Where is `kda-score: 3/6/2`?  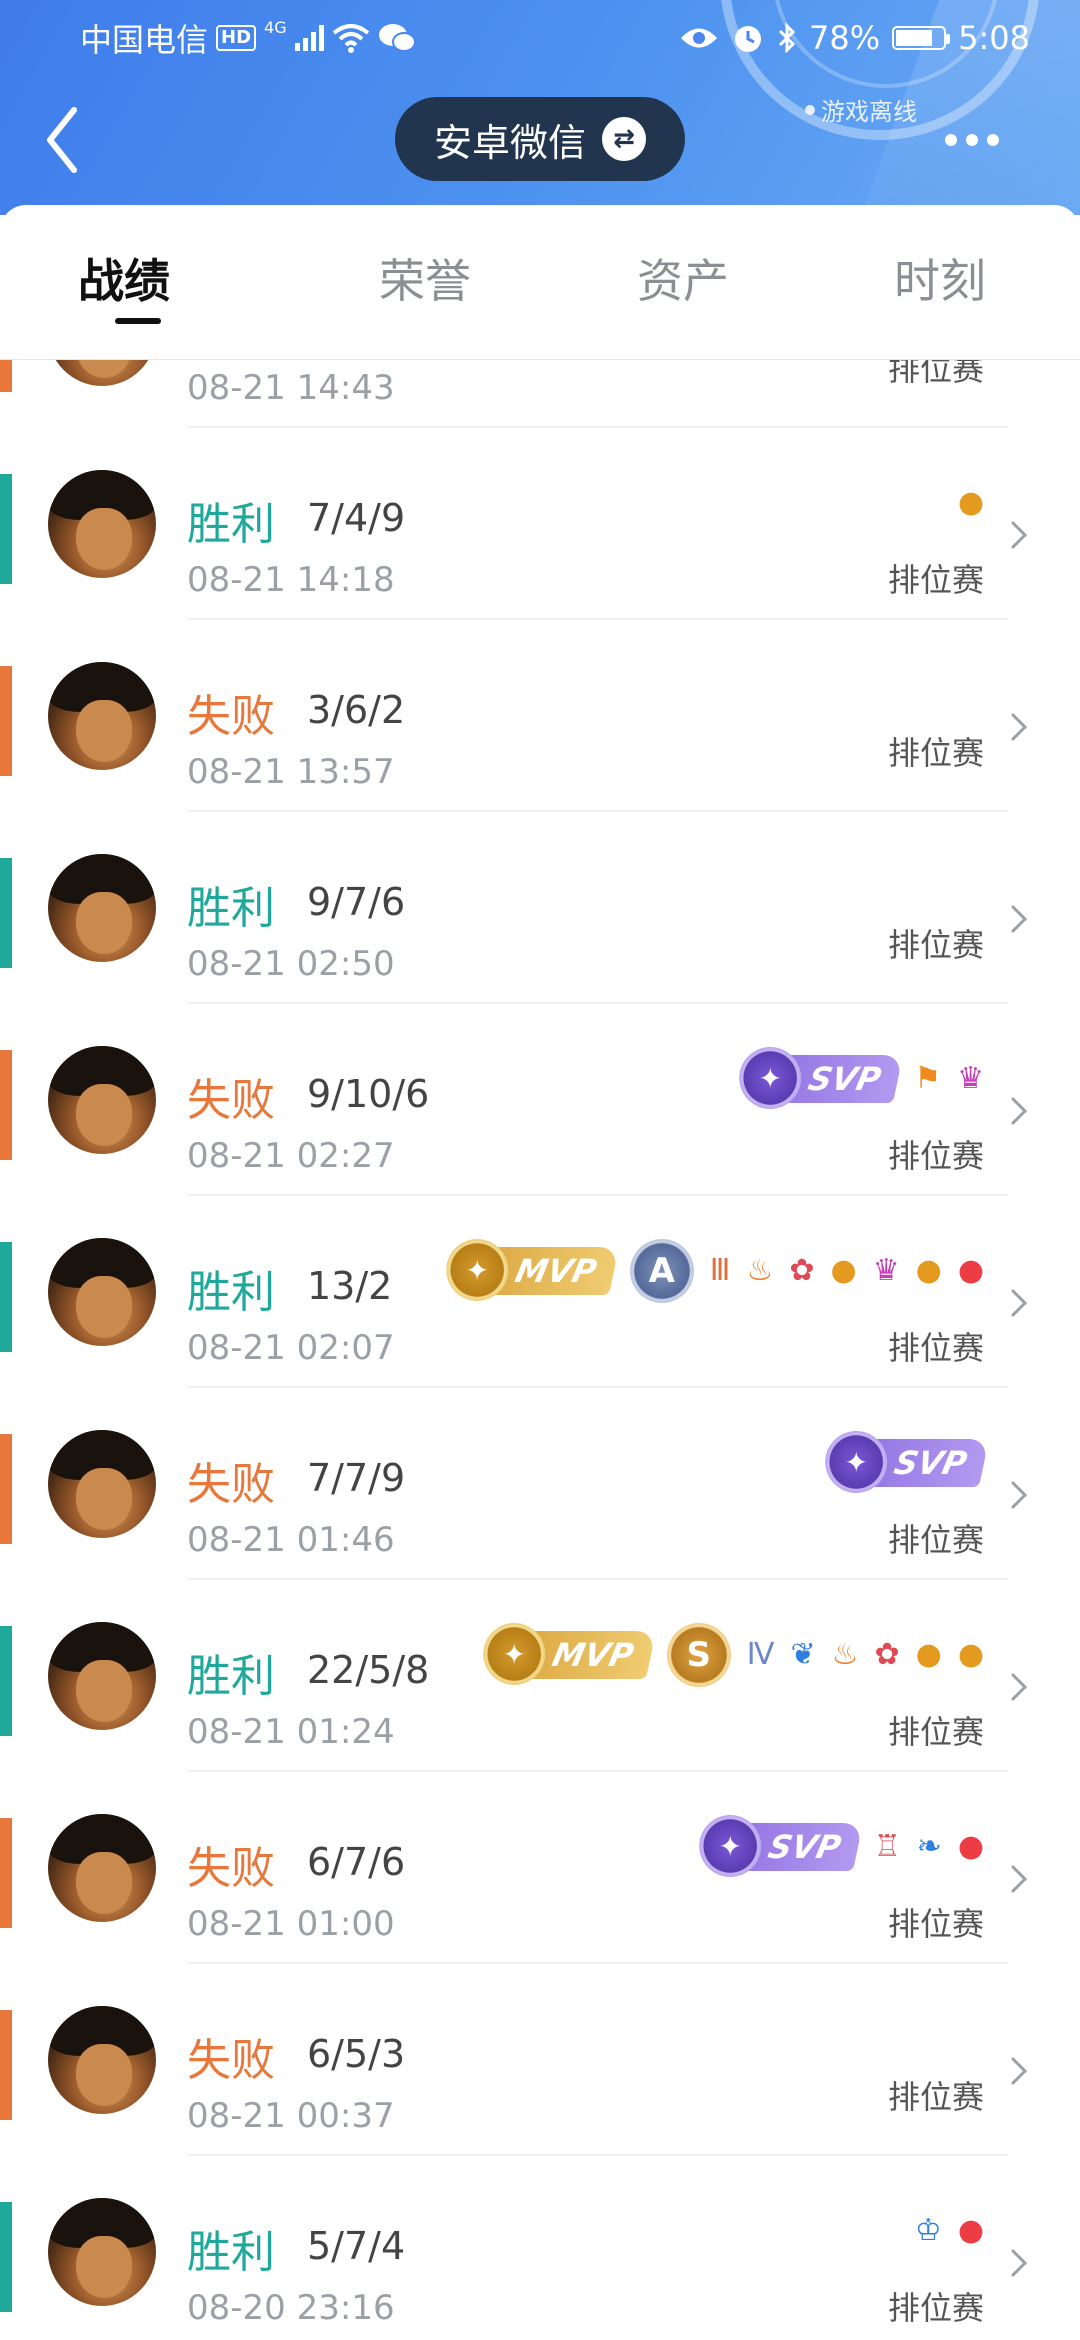
kda-score: 3/6/2 is located at coordinates (356, 710).